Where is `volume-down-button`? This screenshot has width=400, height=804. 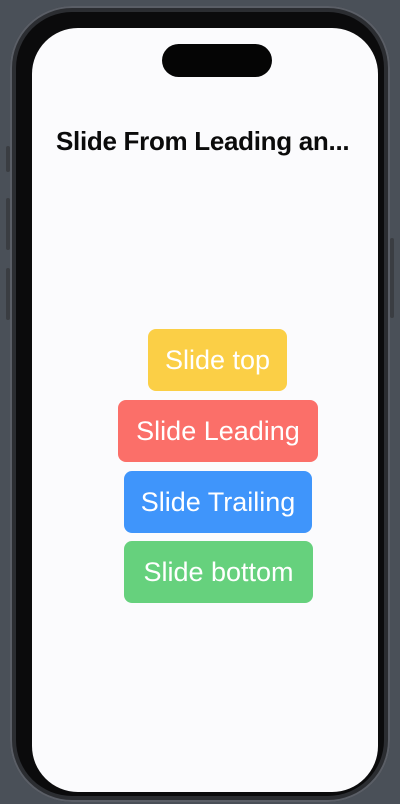
volume-down-button is located at coordinates (8, 294).